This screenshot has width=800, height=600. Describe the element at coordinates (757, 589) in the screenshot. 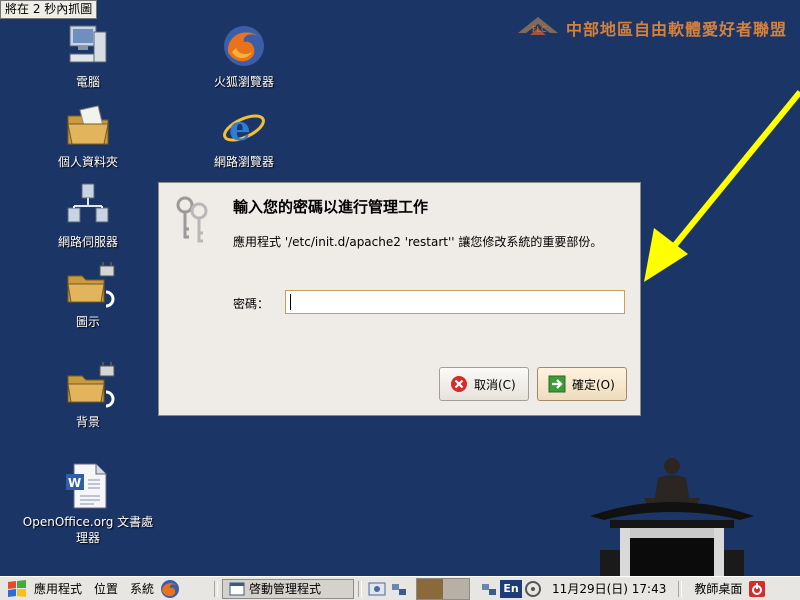

I see `logout-icon` at that location.